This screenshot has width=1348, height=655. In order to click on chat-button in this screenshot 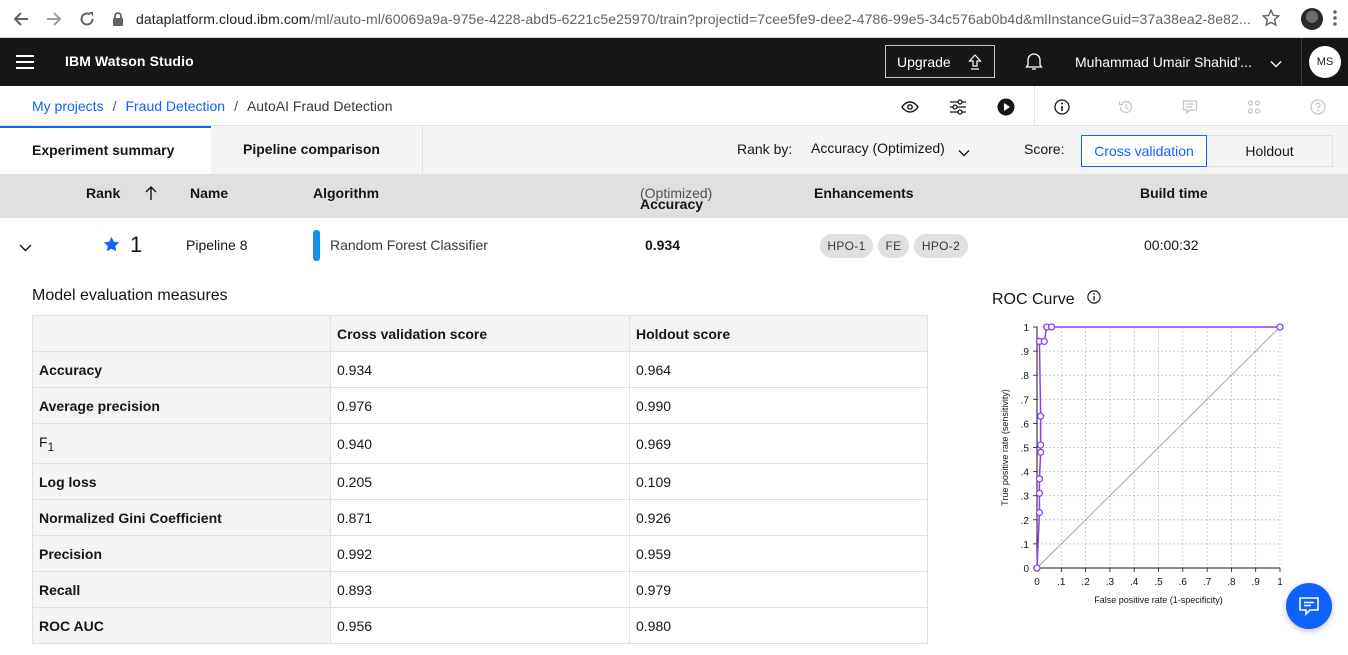, I will do `click(1309, 606)`.